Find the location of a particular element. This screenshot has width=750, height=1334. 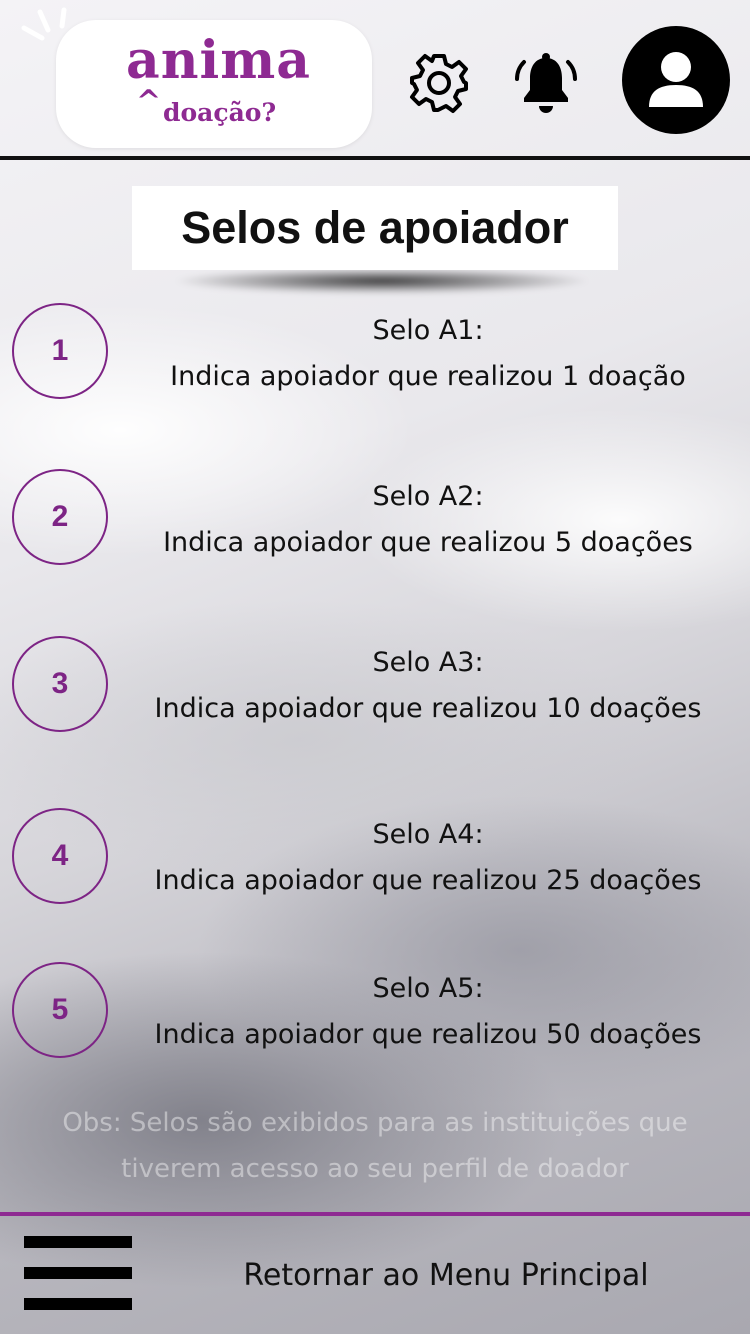

seal-detail: Indica apoiador que realizou 50 doações is located at coordinates (428, 1034).